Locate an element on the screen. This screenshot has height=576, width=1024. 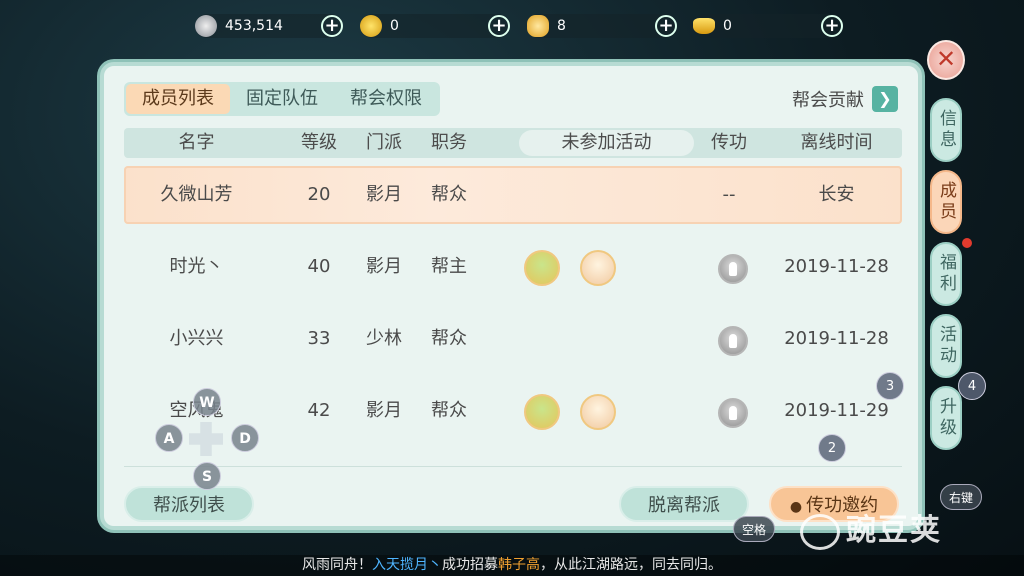
movement-dpad: W A D S is located at coordinates (208, 439).